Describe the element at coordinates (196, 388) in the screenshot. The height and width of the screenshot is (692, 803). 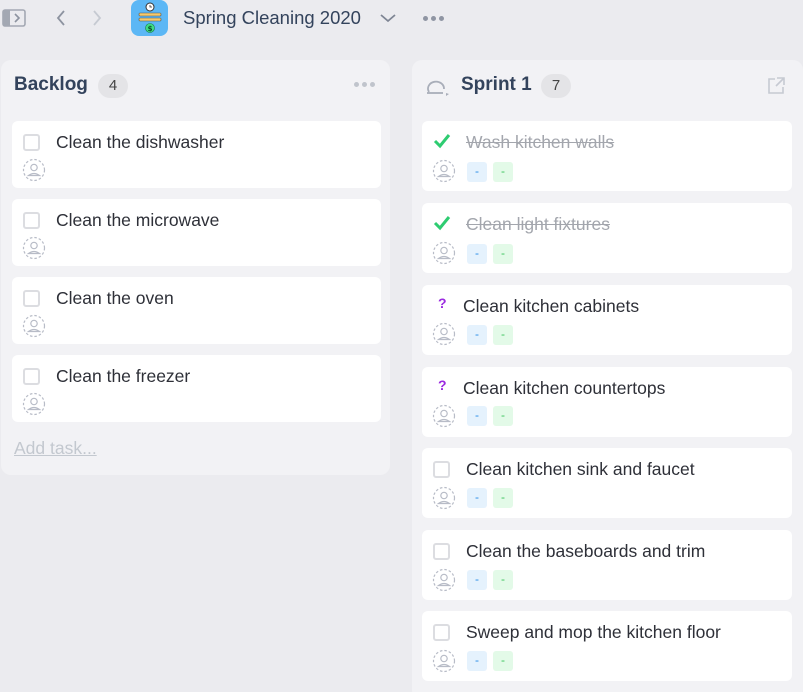
I see `task-card: Clean the freezer` at that location.